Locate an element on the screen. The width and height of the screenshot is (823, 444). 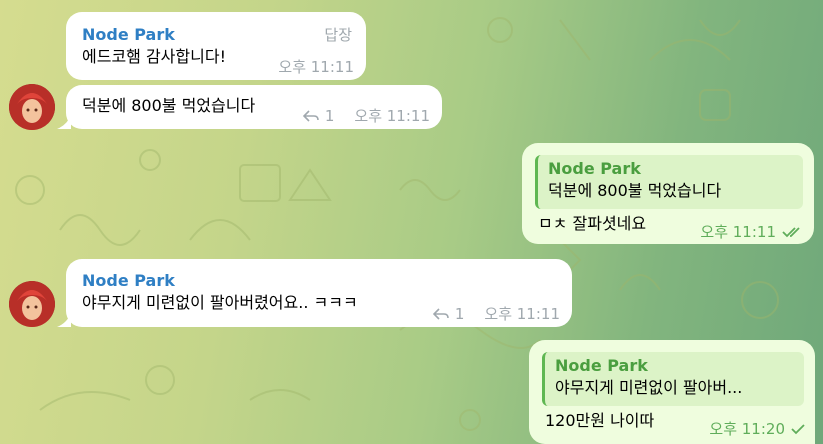
message-text: 야무지게 미련없이 팔아버렸어요.. ㅋㅋㅋ is located at coordinates (220, 302).